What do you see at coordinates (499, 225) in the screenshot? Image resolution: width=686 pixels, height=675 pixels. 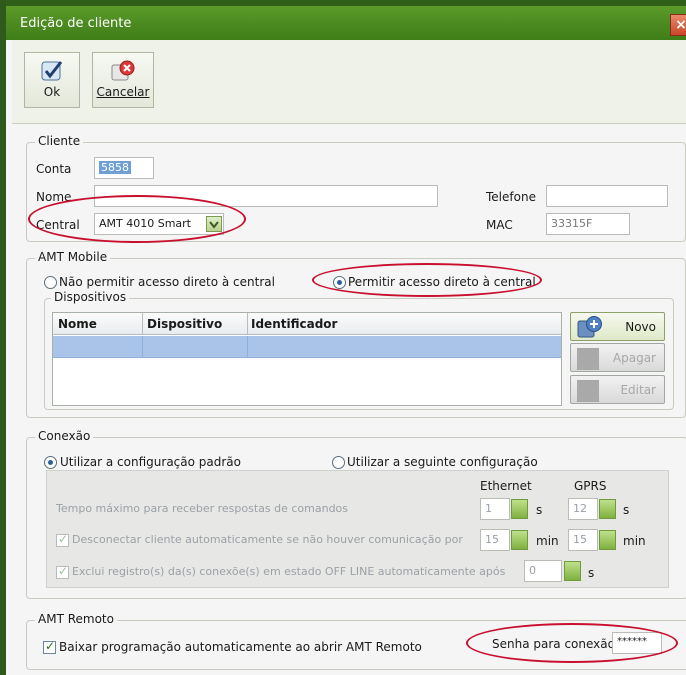 I see `mac-label: MAC` at bounding box center [499, 225].